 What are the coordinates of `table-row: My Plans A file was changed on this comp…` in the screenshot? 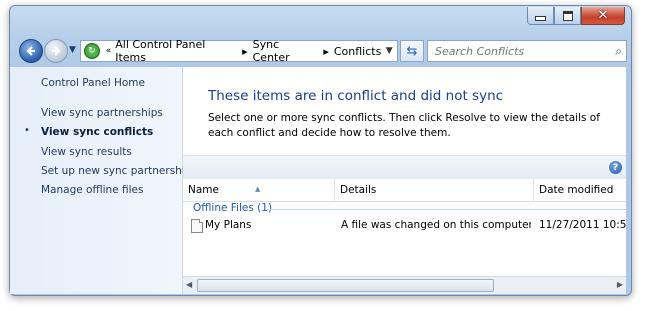 It's located at (404, 226).